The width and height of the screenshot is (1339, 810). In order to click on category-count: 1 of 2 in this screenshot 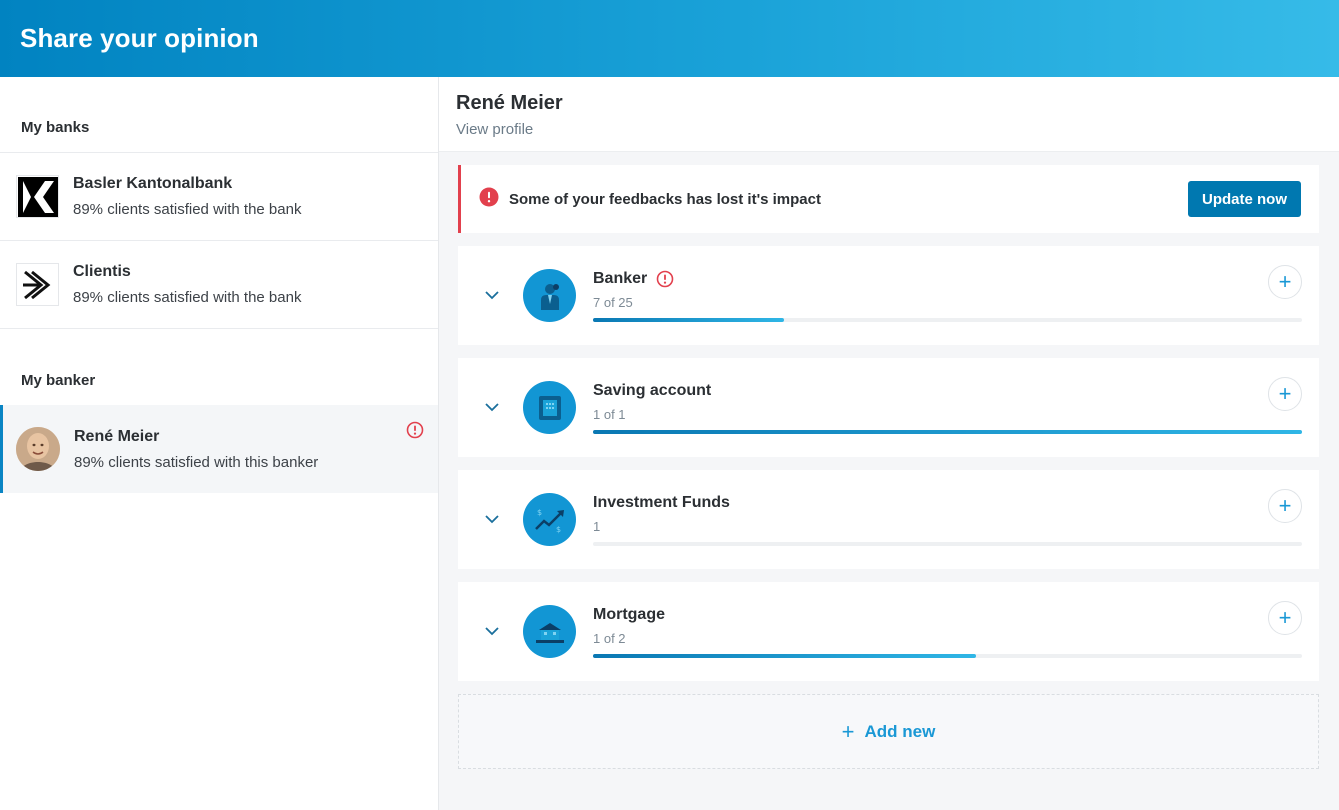, I will do `click(609, 638)`.